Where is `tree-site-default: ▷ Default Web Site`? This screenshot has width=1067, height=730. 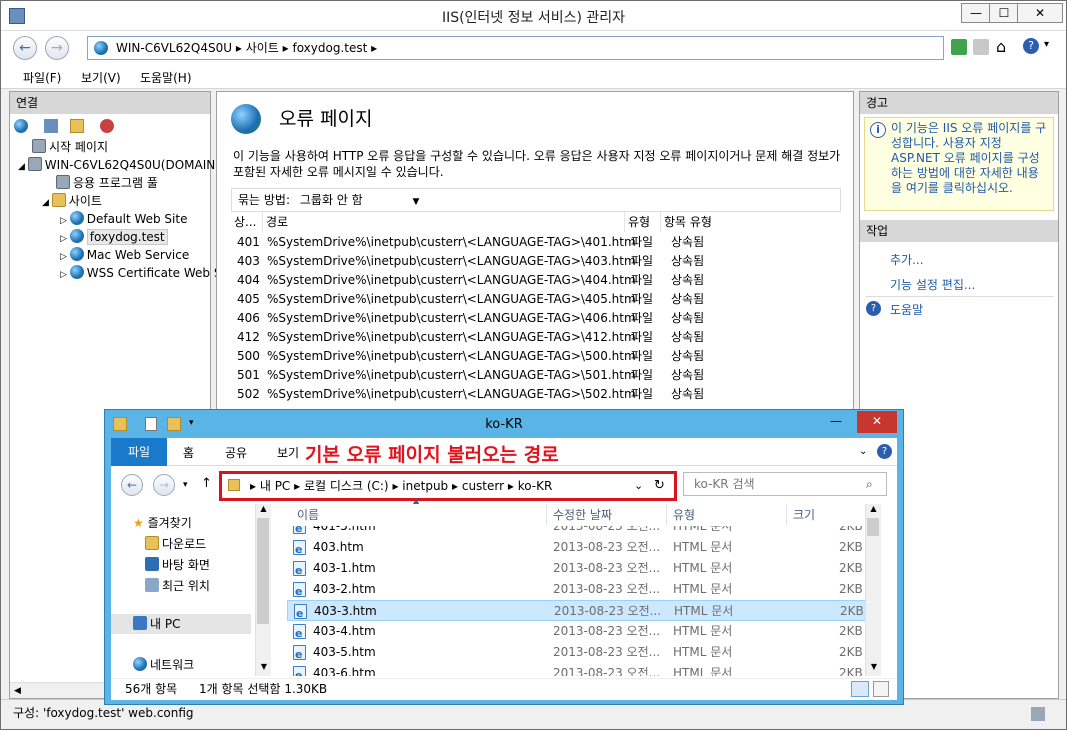 tree-site-default: ▷ Default Web Site is located at coordinates (123, 219).